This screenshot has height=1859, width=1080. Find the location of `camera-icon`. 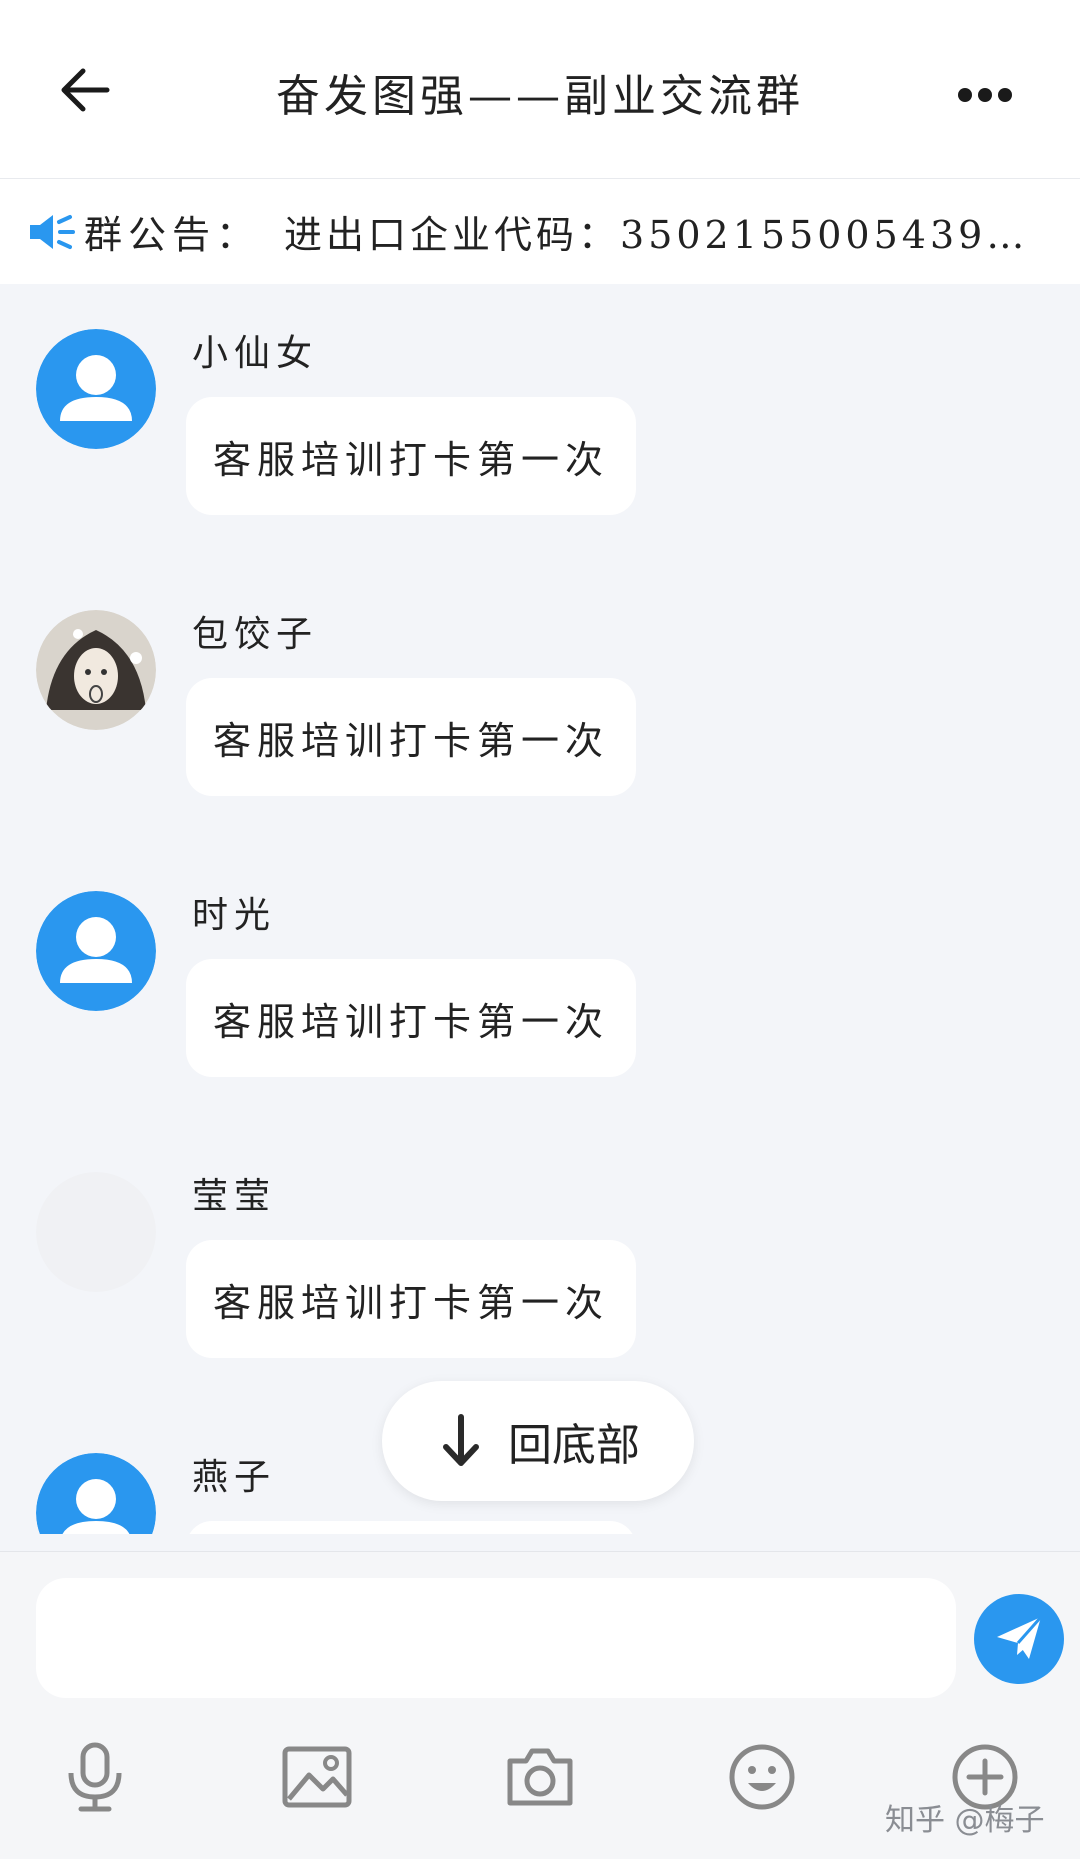

camera-icon is located at coordinates (540, 1777).